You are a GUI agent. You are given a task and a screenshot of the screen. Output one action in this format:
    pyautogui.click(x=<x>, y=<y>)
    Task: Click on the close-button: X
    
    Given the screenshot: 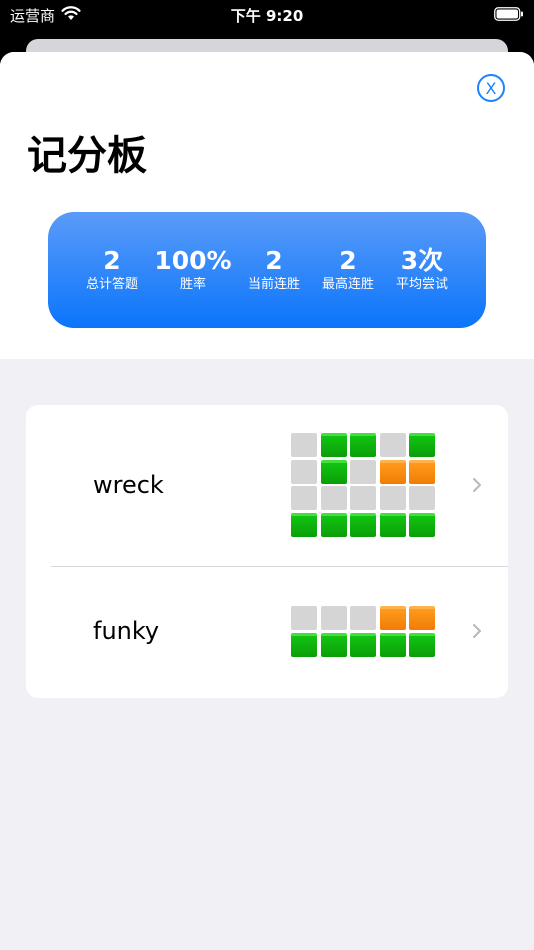 What is the action you would take?
    pyautogui.click(x=491, y=88)
    